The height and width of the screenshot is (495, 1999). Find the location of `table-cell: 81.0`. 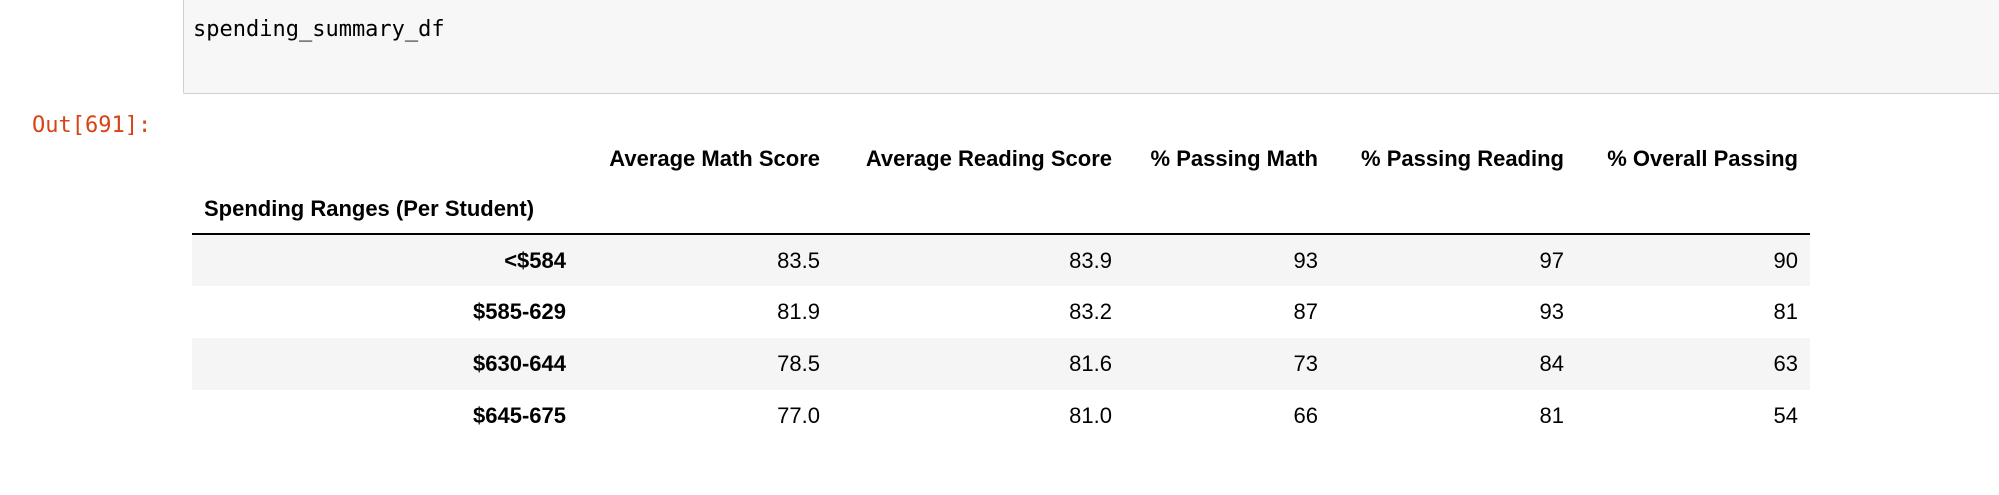

table-cell: 81.0 is located at coordinates (1090, 415).